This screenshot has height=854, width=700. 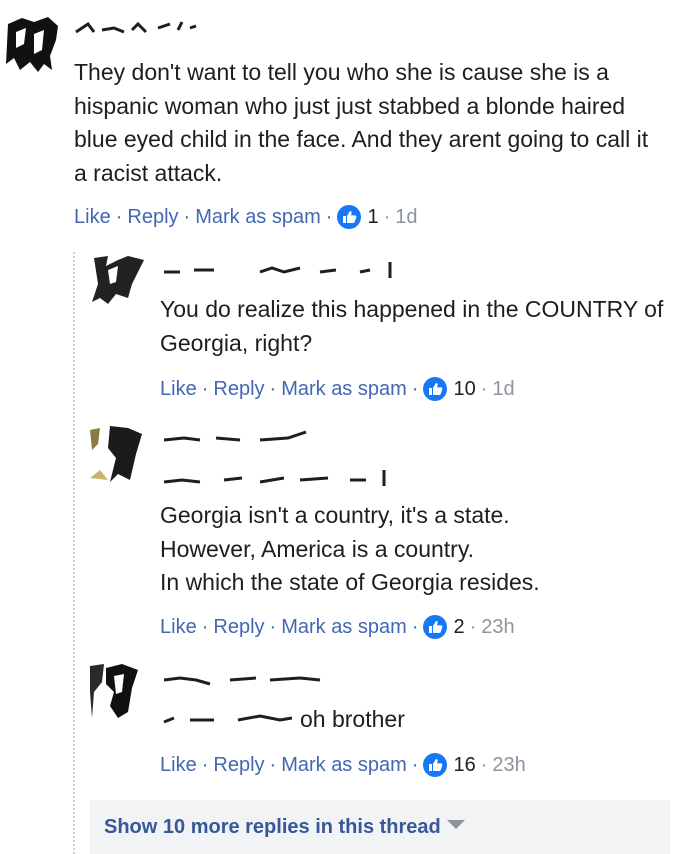 I want to click on reaction-count: 1, so click(x=372, y=217).